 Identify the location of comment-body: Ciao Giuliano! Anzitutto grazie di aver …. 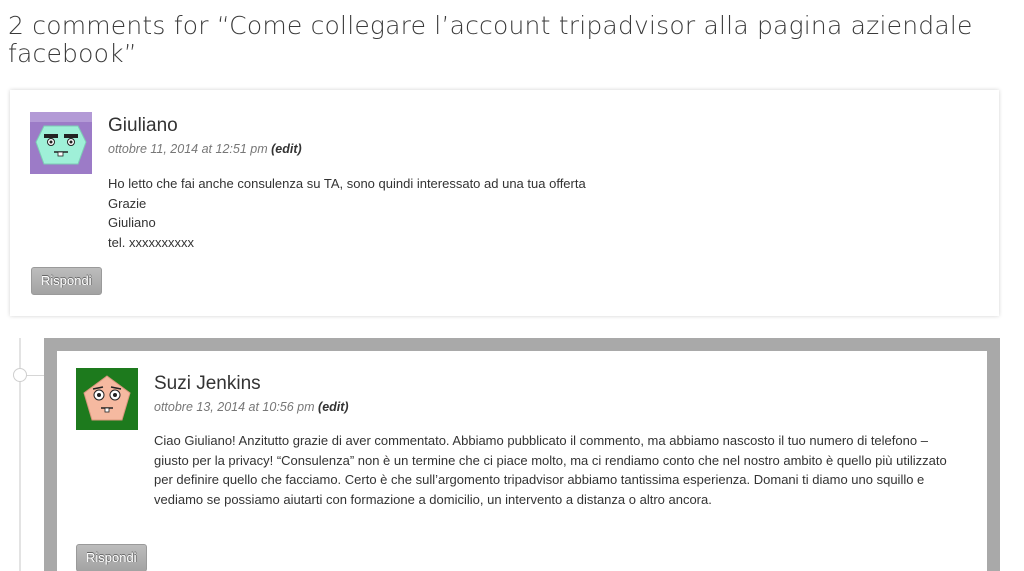
(550, 470).